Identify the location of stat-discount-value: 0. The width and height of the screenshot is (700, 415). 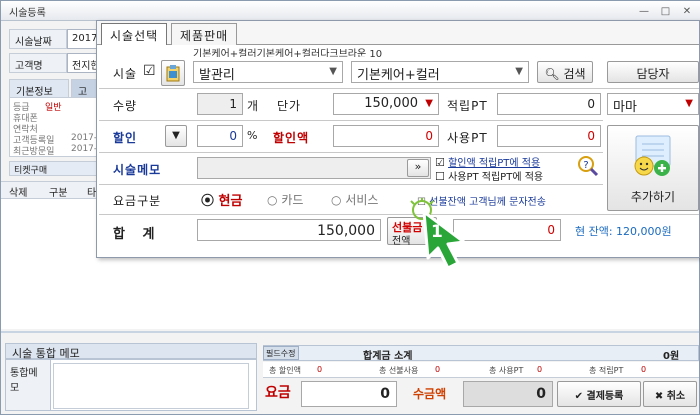
(320, 369).